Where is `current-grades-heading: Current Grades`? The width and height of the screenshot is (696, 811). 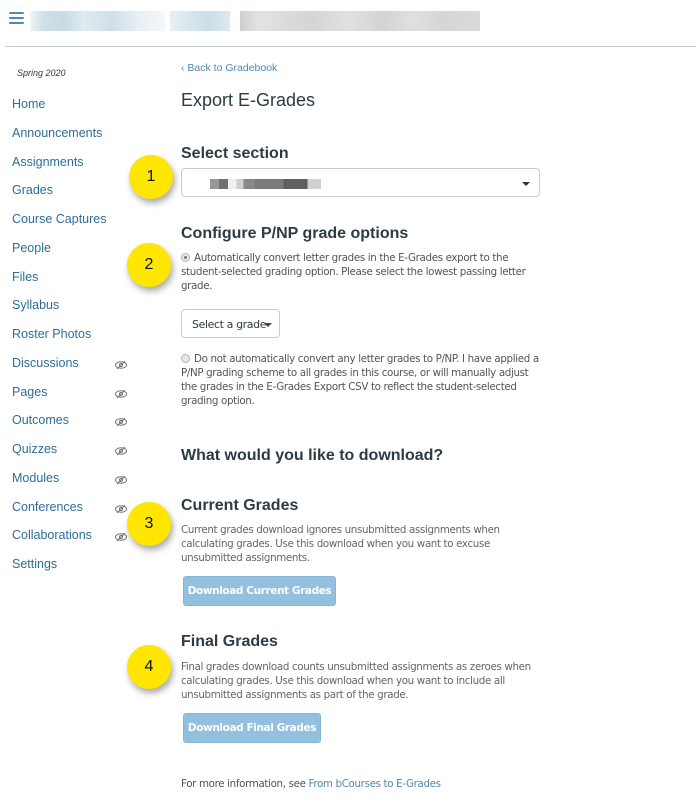 current-grades-heading: Current Grades is located at coordinates (240, 505).